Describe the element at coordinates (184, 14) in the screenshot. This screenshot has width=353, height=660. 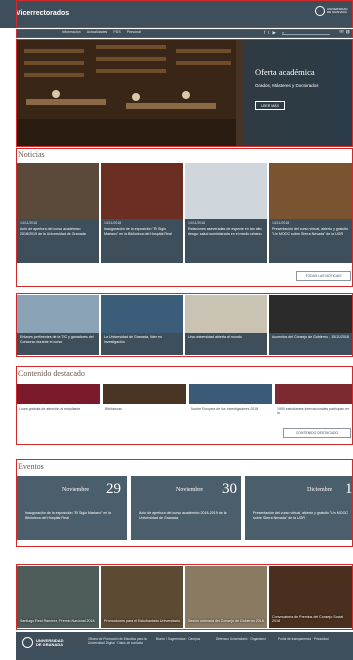
I see `top-bar-frame` at that location.